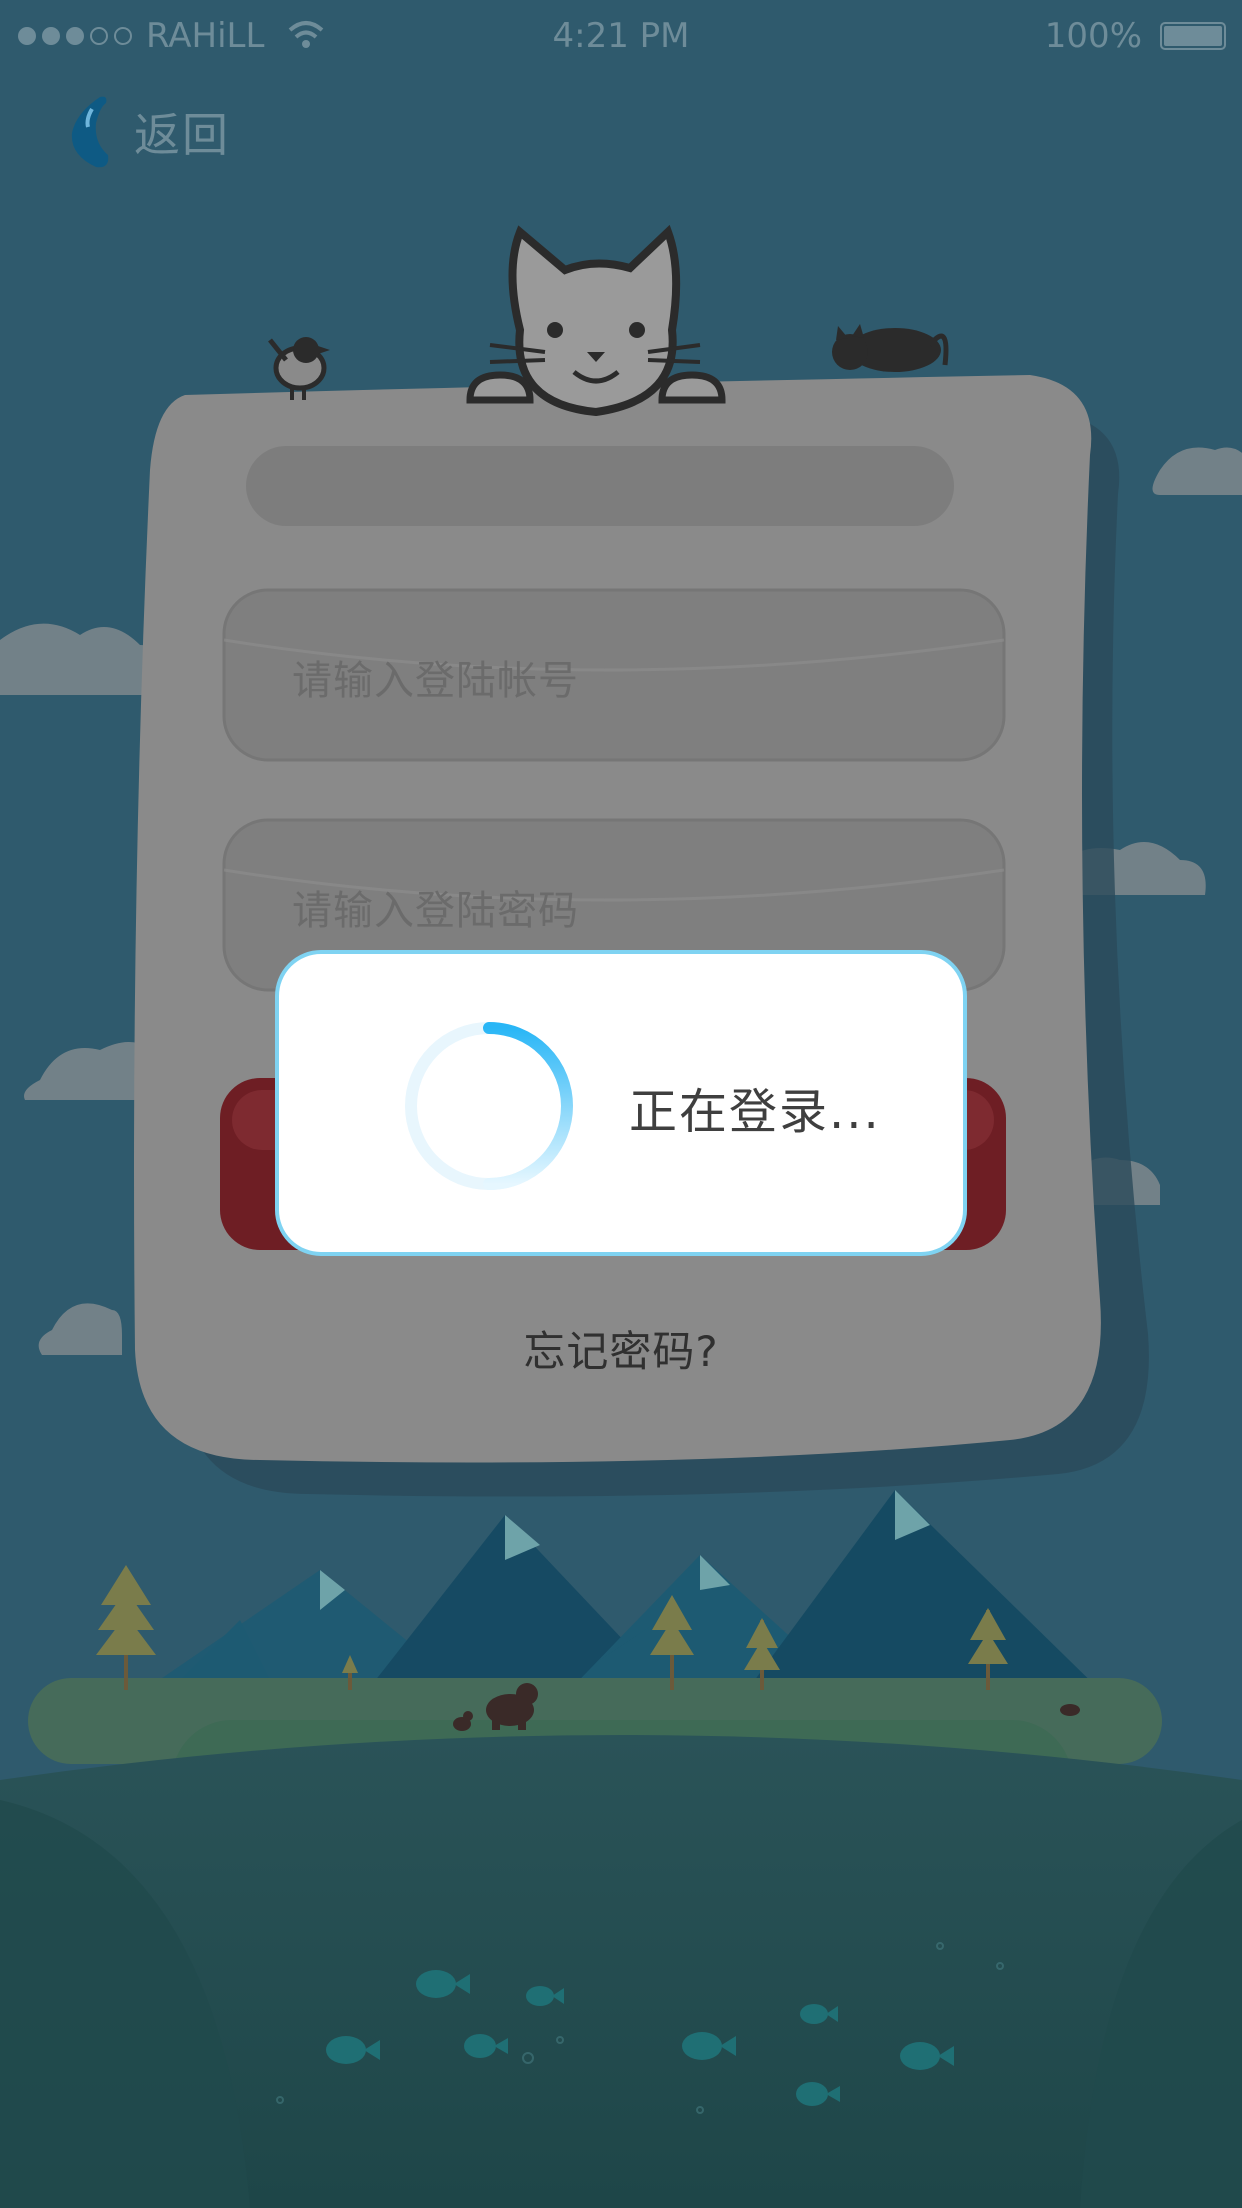 Image resolution: width=1242 pixels, height=2208 pixels. Describe the element at coordinates (90, 132) in the screenshot. I see `back-icon` at that location.